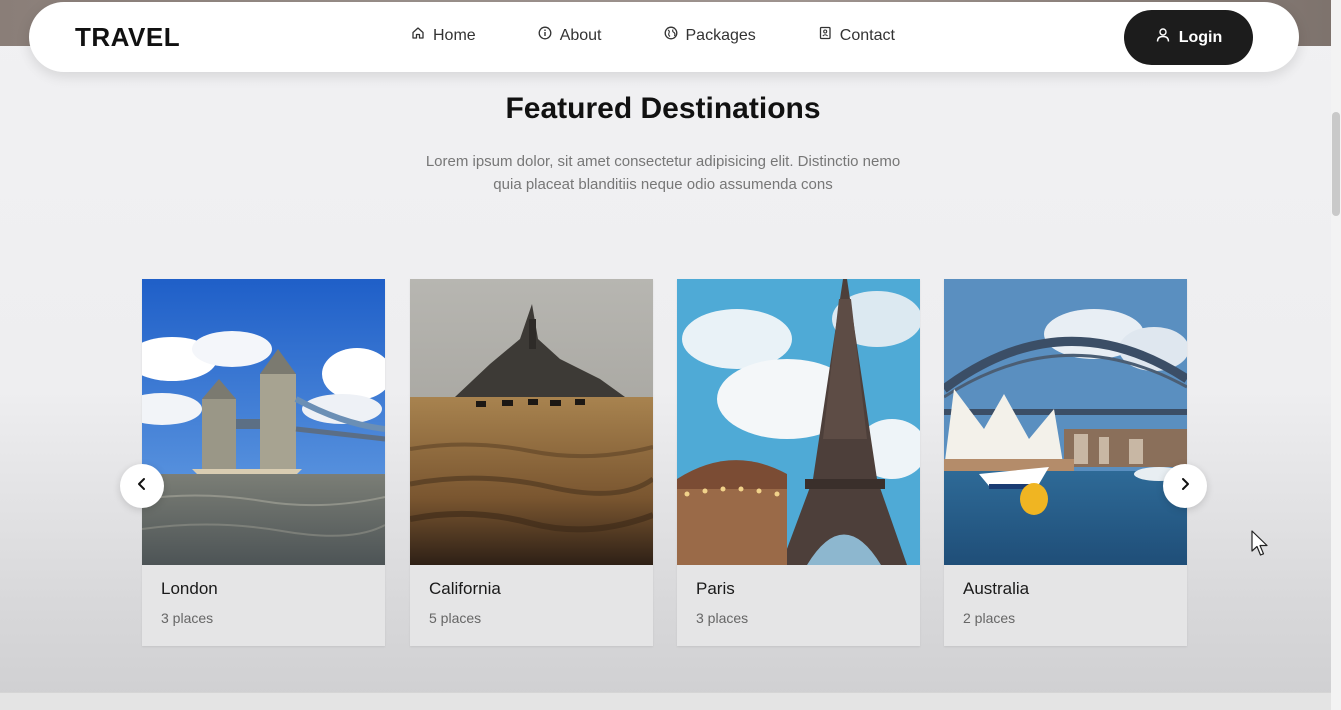  Describe the element at coordinates (263, 422) in the screenshot. I see `london-photo` at that location.